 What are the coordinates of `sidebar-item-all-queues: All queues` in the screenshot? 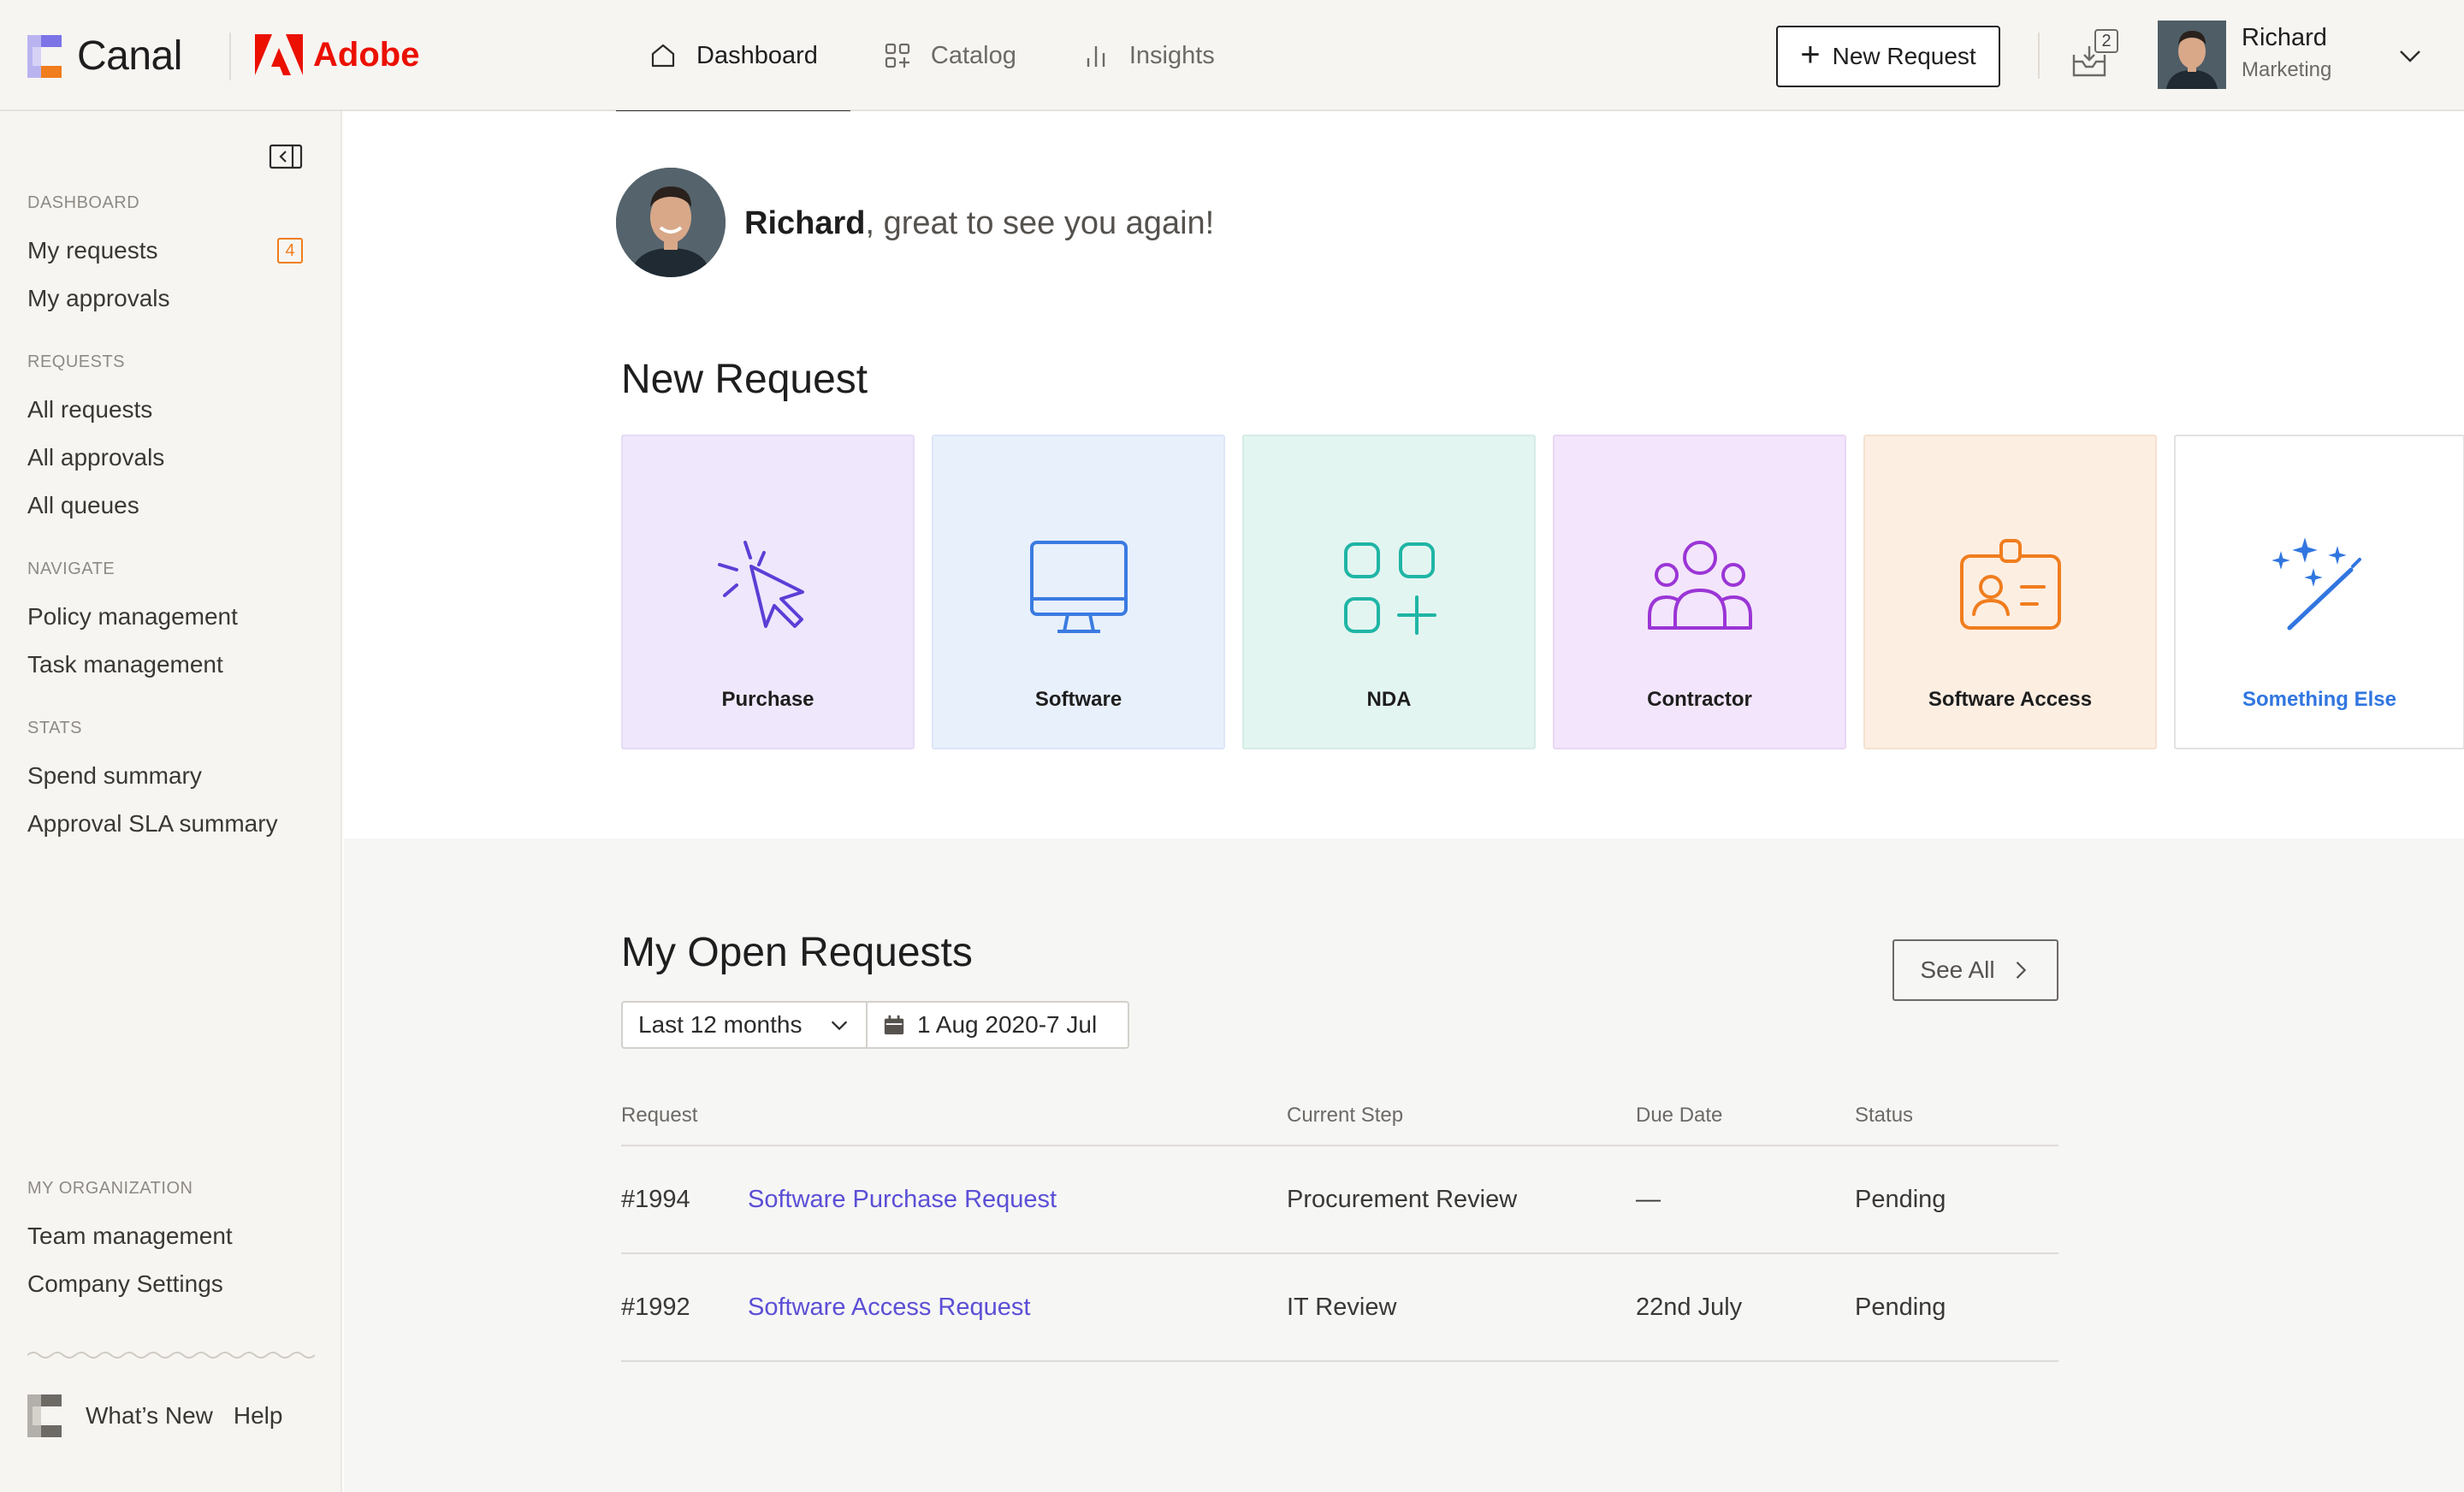 It's located at (165, 506).